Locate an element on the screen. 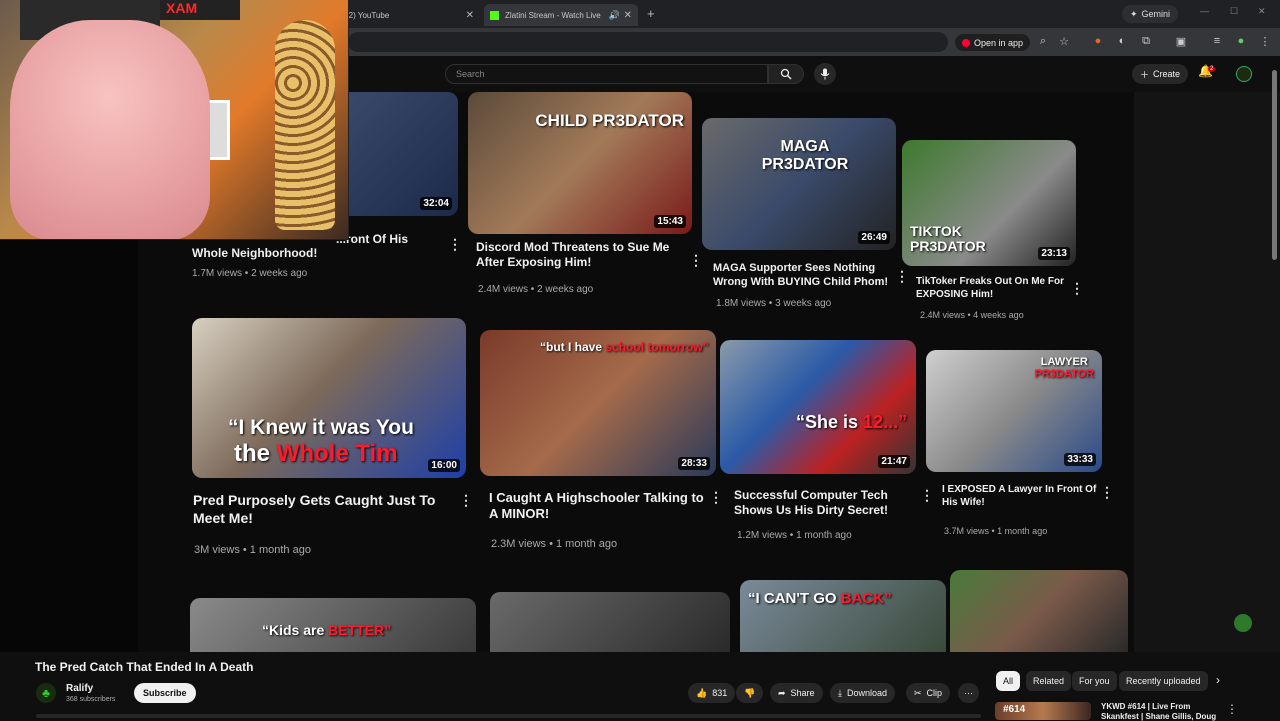 The width and height of the screenshot is (1280, 721). video-thumbnail: “I Knew it was You the Whole Tim 16:00 is located at coordinates (329, 398).